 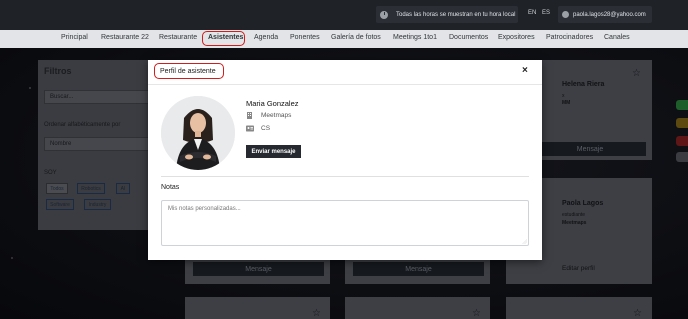 What do you see at coordinates (276, 115) in the screenshot?
I see `attendee-company: Meetmaps` at bounding box center [276, 115].